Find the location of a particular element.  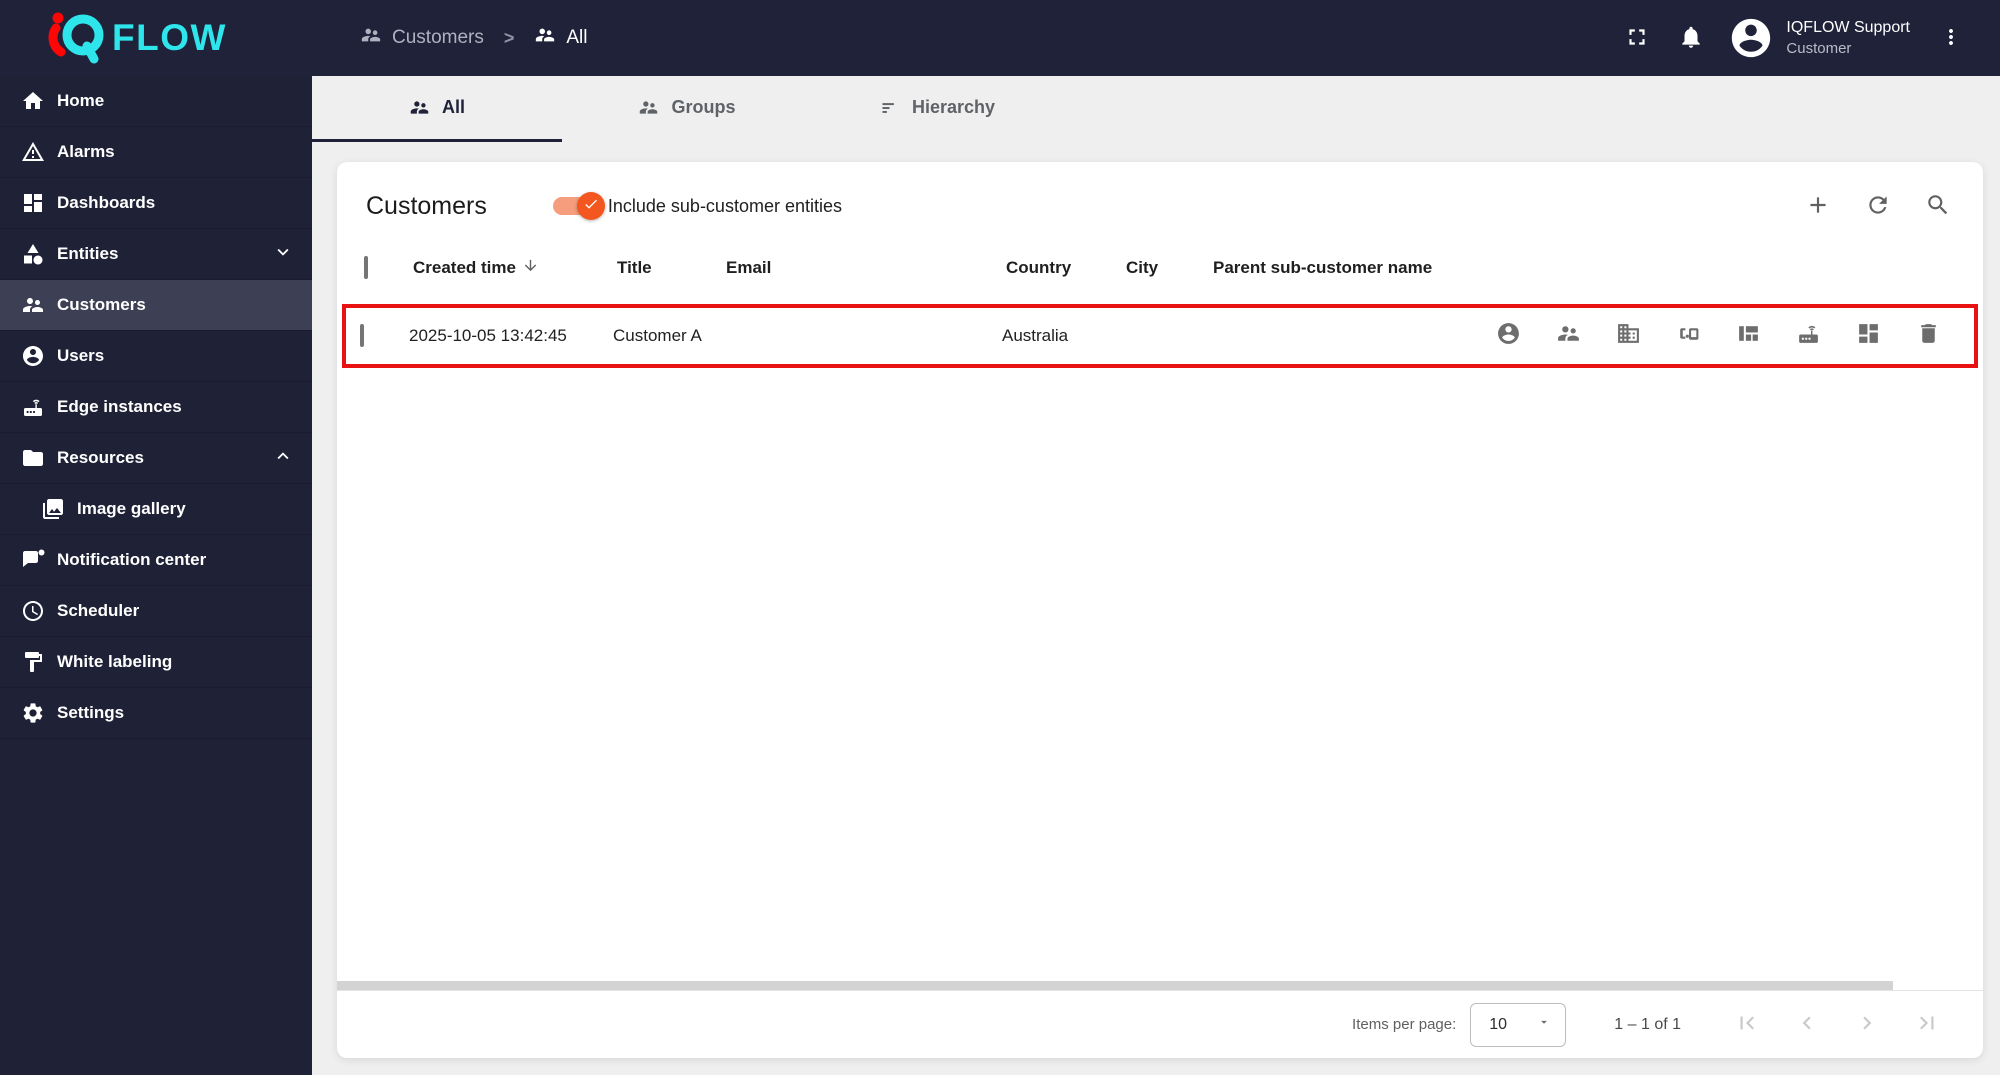

plus-icon is located at coordinates (1818, 206).